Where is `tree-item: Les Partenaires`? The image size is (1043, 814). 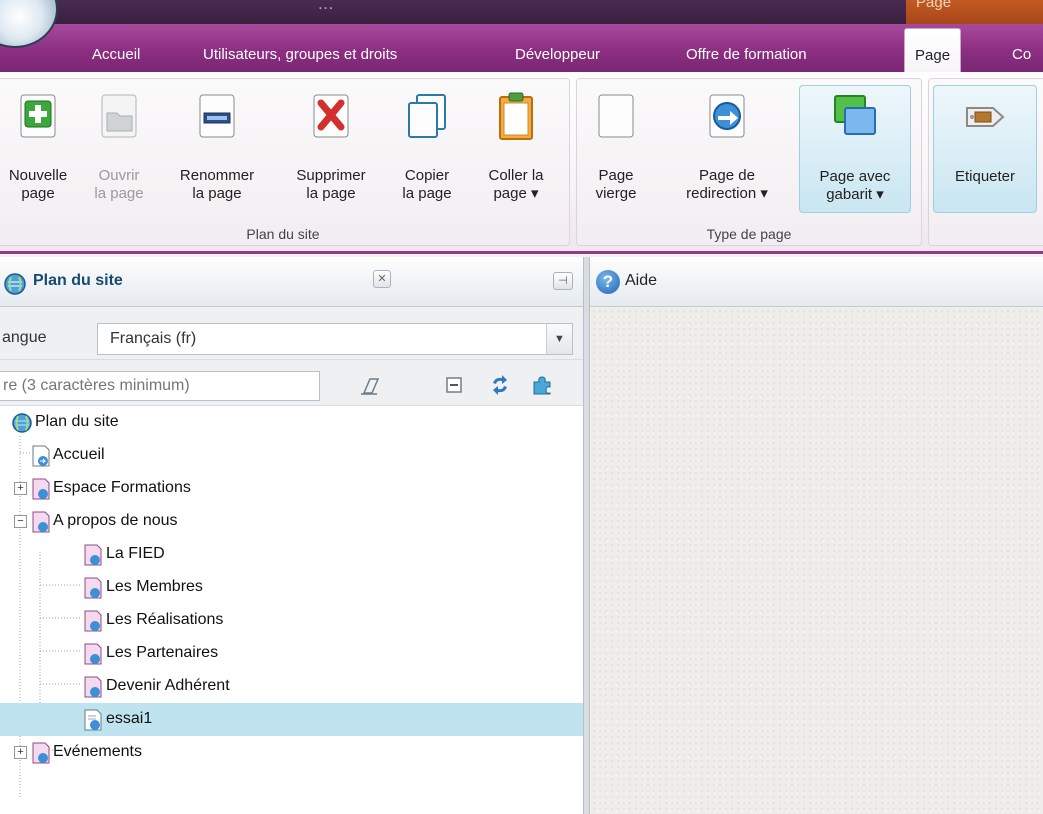 tree-item: Les Partenaires is located at coordinates (291, 653).